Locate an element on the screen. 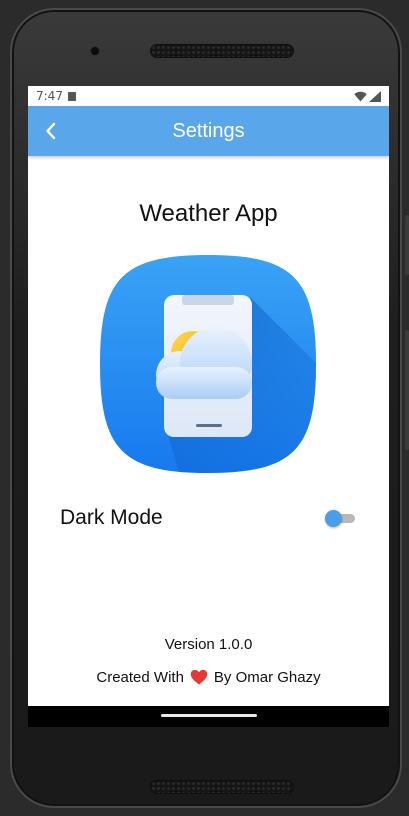 Image resolution: width=409 pixels, height=816 pixels. status-right is located at coordinates (367, 96).